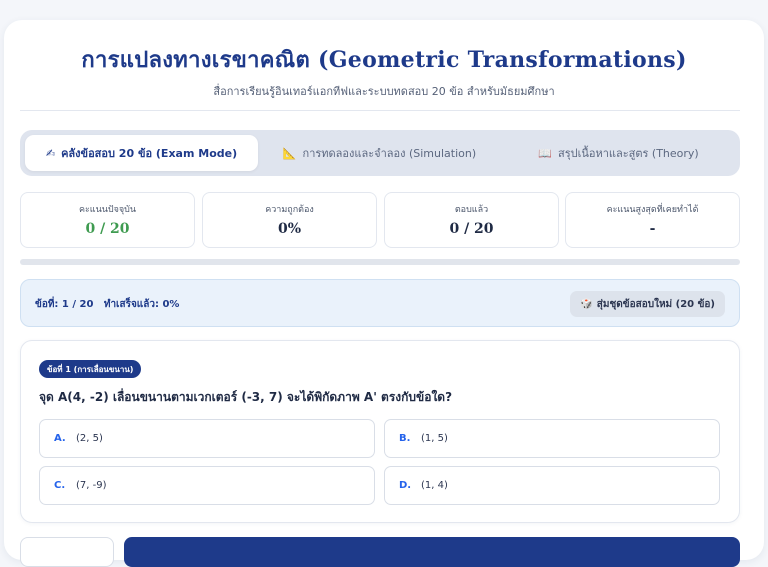 Image resolution: width=768 pixels, height=567 pixels. Describe the element at coordinates (628, 153) in the screenshot. I see `tab-label: สรุปเนื้อหาและสูตร (Theory)` at that location.